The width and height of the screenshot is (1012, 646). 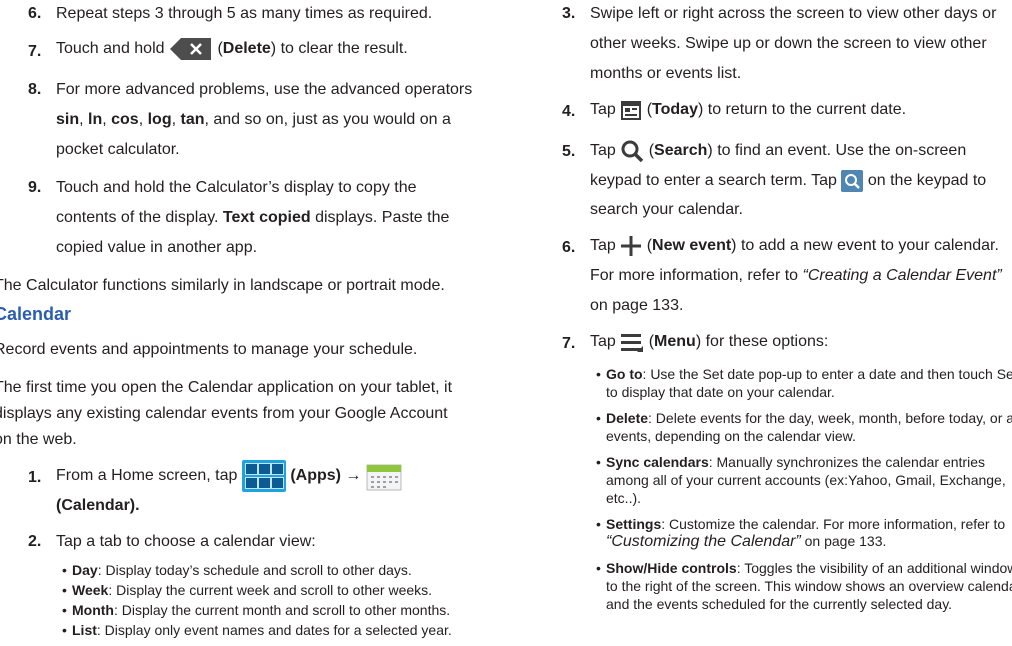 I want to click on option-settings-ref: “Customizing the Calendar” on page 133., so click(x=746, y=541).